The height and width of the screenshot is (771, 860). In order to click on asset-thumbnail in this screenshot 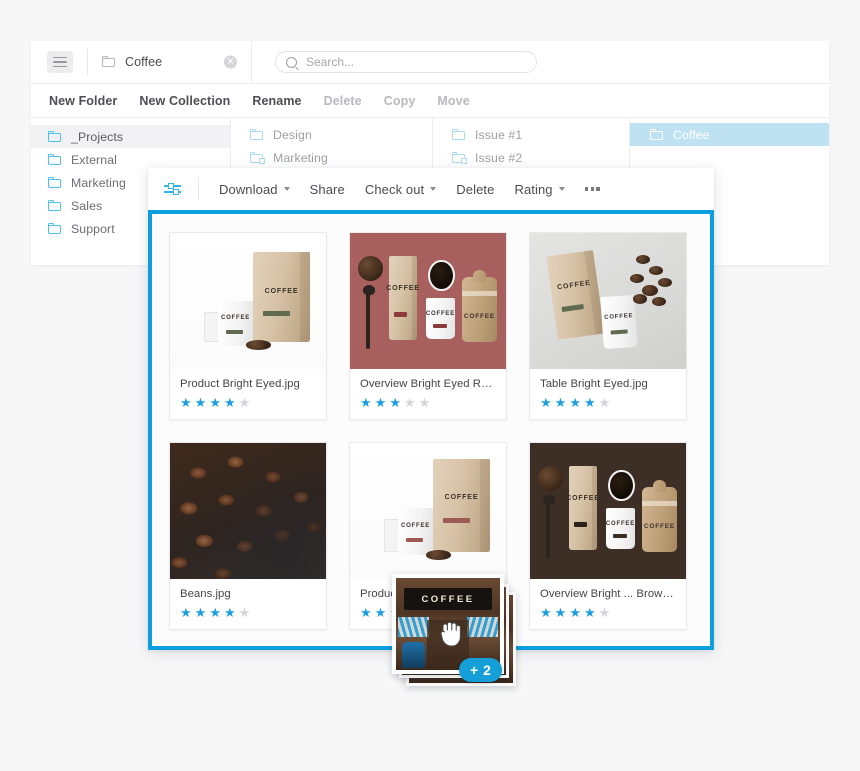, I will do `click(248, 511)`.